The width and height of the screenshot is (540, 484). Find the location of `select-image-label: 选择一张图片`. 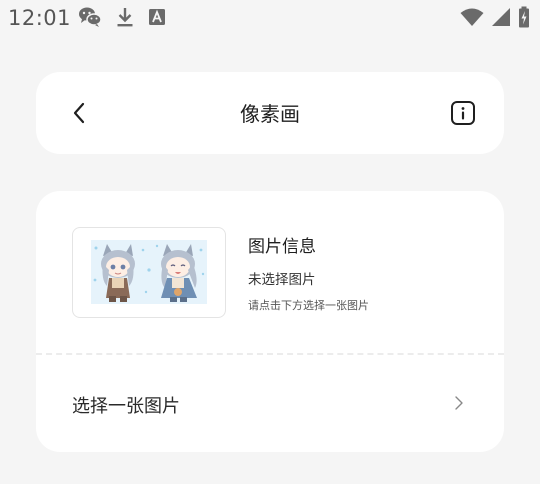

select-image-label: 选择一张图片 is located at coordinates (126, 406).